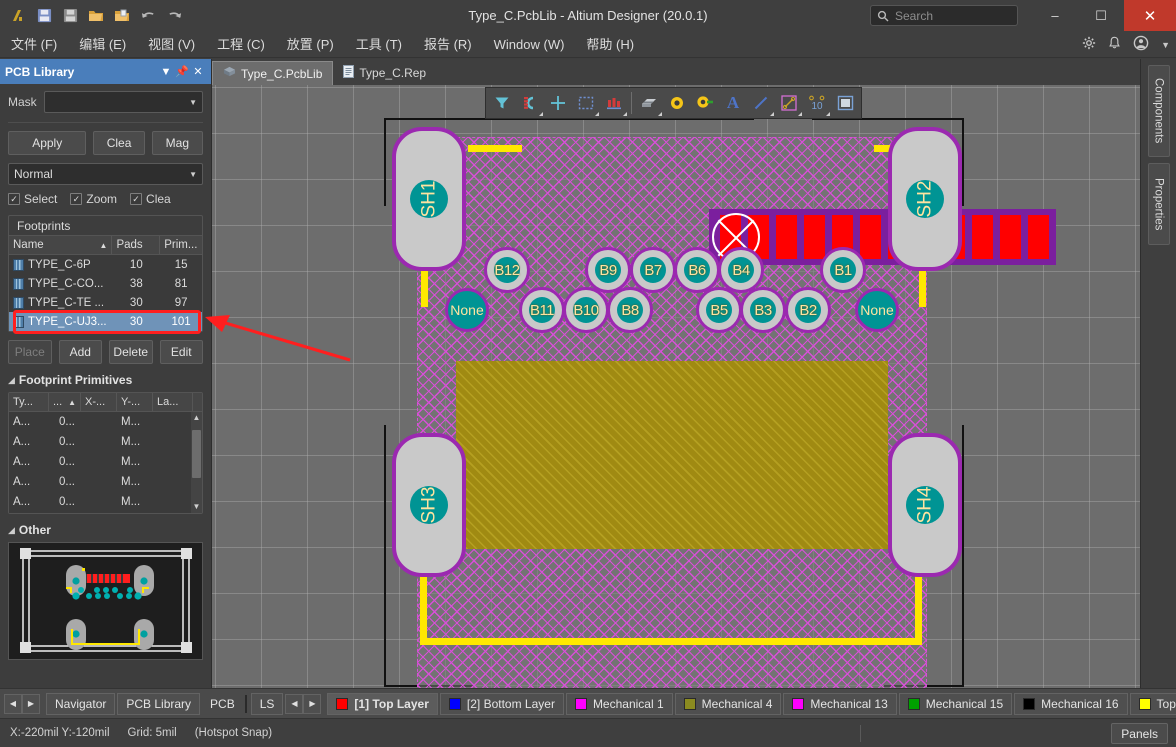 The width and height of the screenshot is (1176, 747). Describe the element at coordinates (105, 380) in the screenshot. I see `footprint-primitives-header: ◢ Footprint Primitives` at that location.